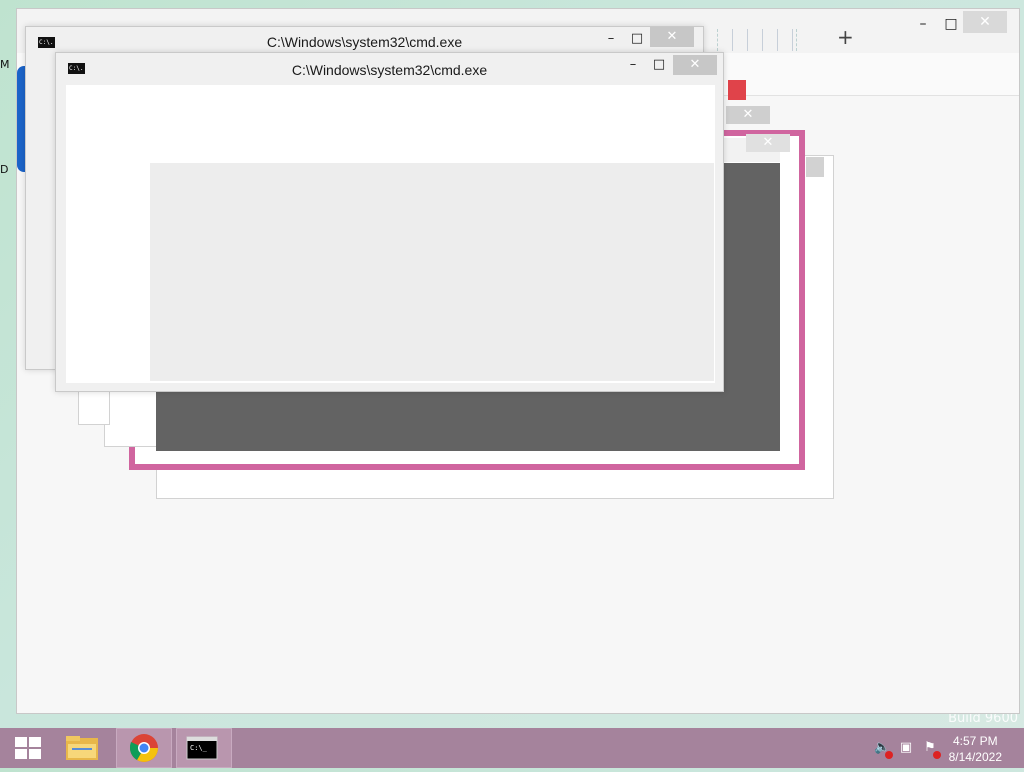  I want to click on new-tab-button: +, so click(845, 37).